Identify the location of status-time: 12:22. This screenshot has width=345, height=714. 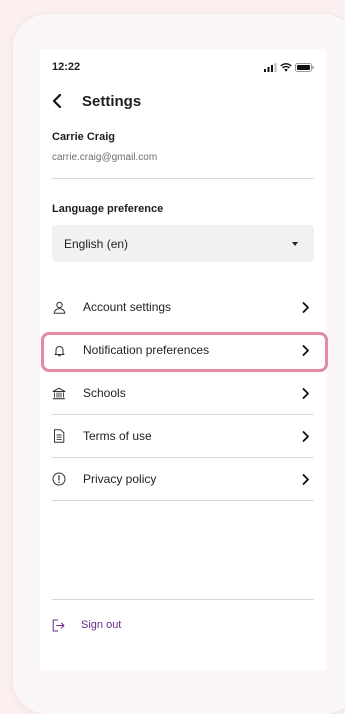
(66, 67).